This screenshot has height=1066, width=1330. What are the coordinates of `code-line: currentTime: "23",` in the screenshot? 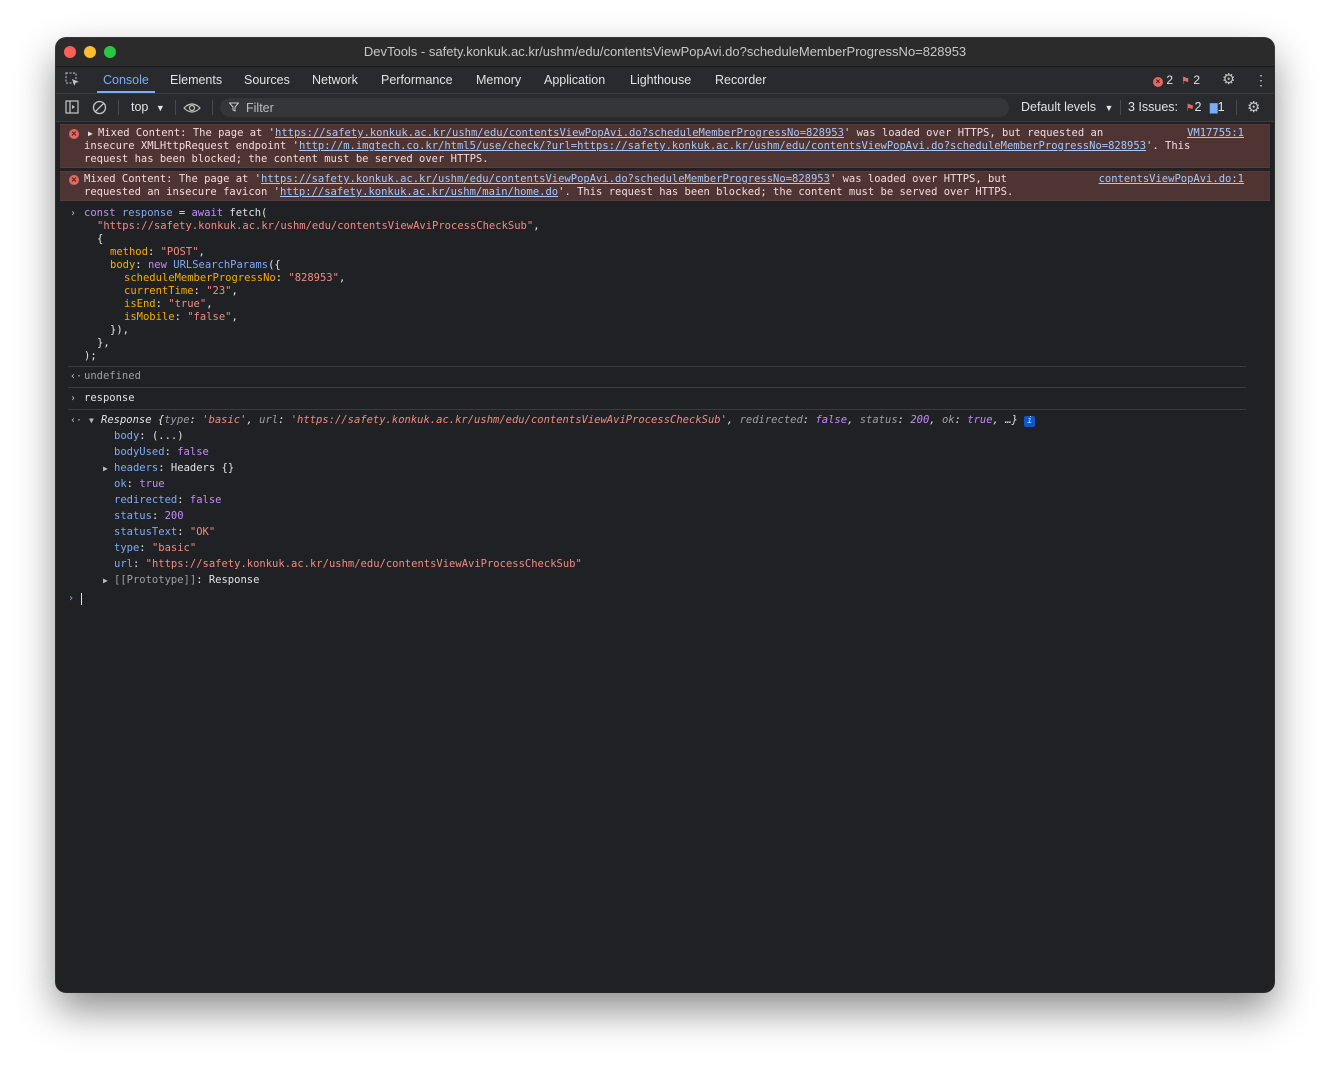 It's located at (181, 291).